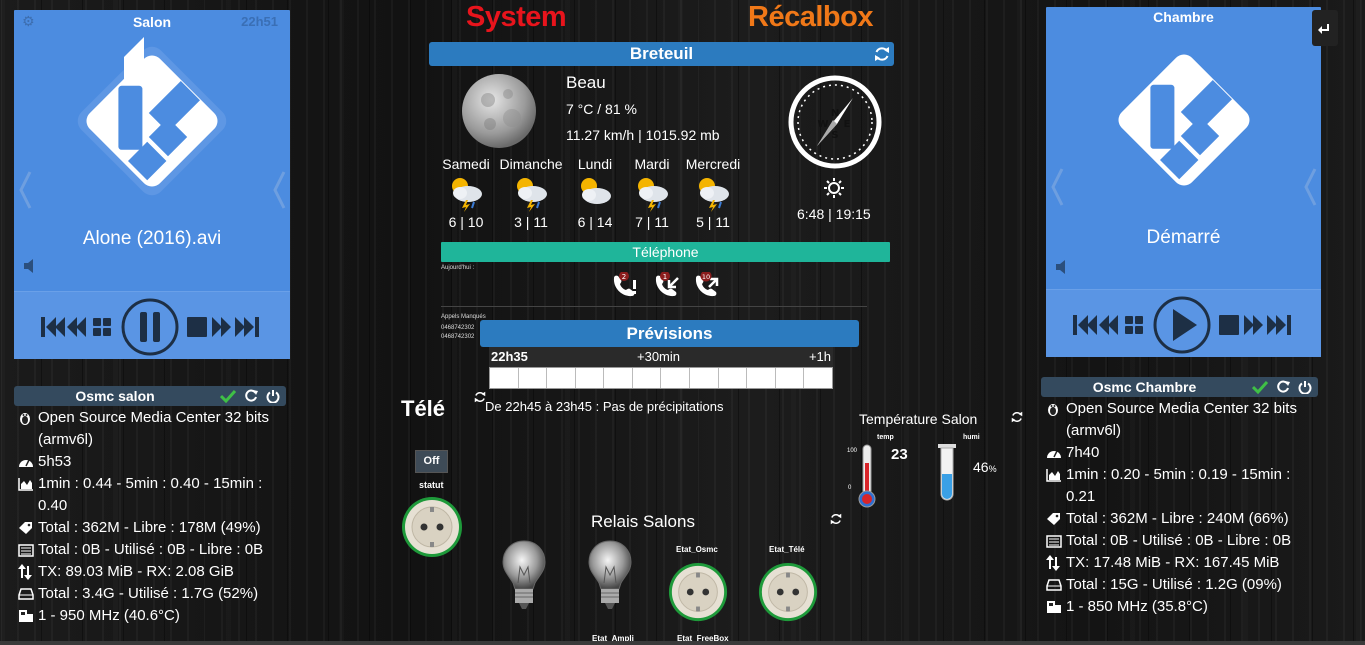 This screenshot has height=645, width=1365. Describe the element at coordinates (835, 122) in the screenshot. I see `compass-icon: N S W E` at that location.